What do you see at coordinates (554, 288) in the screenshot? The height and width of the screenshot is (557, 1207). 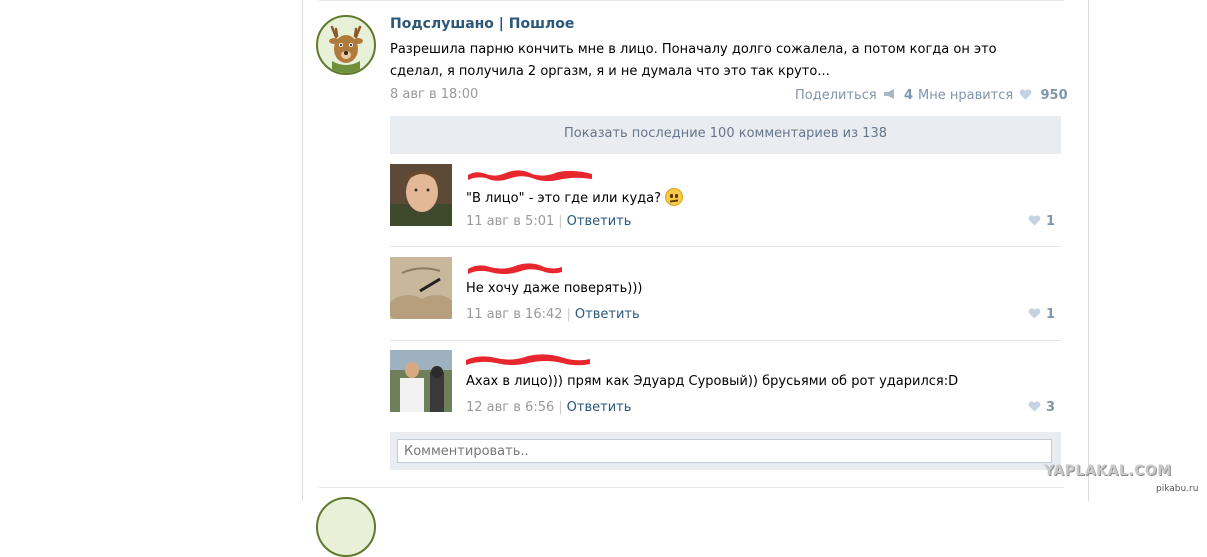 I see `comment-text: Не хочу даже поверять)))` at bounding box center [554, 288].